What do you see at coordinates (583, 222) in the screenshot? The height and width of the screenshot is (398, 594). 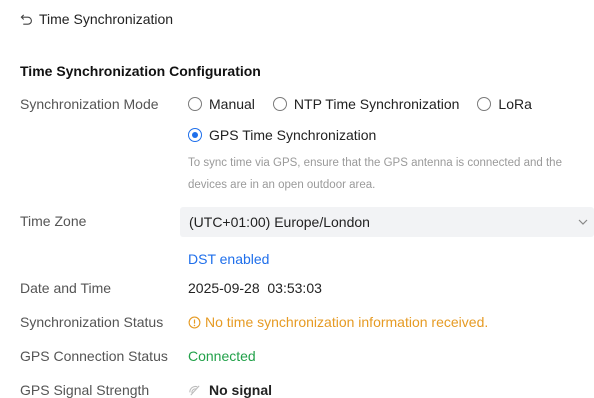 I see `chevron-down-icon` at bounding box center [583, 222].